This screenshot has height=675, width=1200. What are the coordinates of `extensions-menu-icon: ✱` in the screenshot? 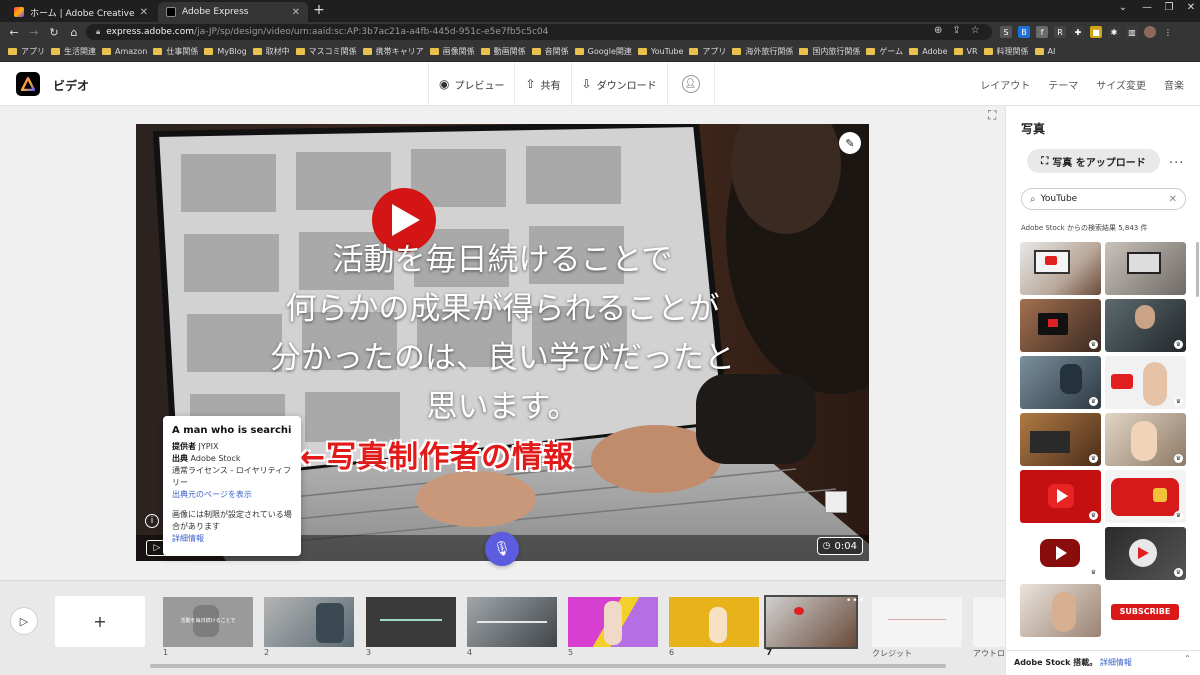 It's located at (1114, 32).